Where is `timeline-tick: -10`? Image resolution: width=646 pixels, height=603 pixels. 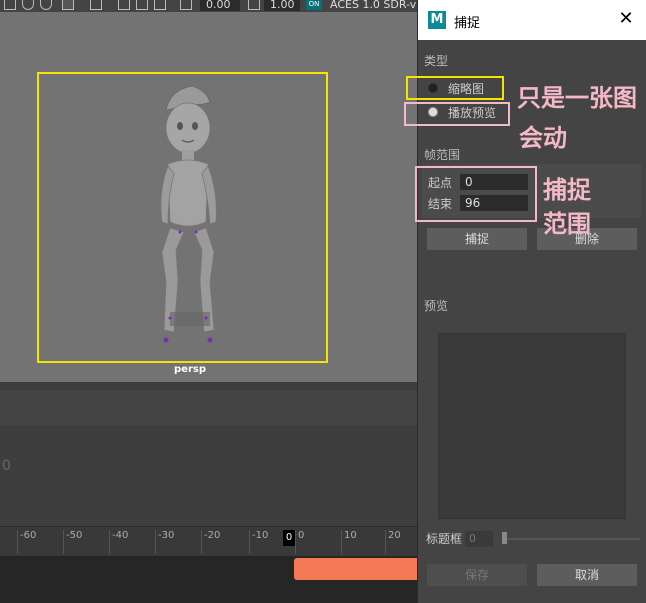 timeline-tick: -10 is located at coordinates (258, 542).